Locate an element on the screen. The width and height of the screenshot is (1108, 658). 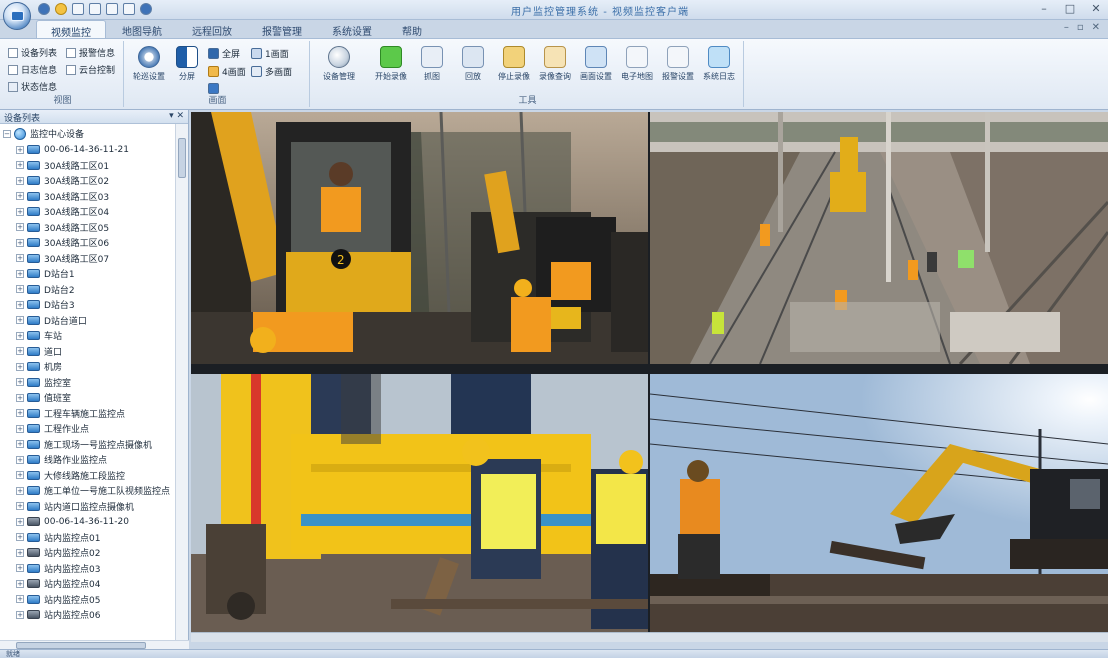
check-device-list: 设备列表 is located at coordinates (32, 52).